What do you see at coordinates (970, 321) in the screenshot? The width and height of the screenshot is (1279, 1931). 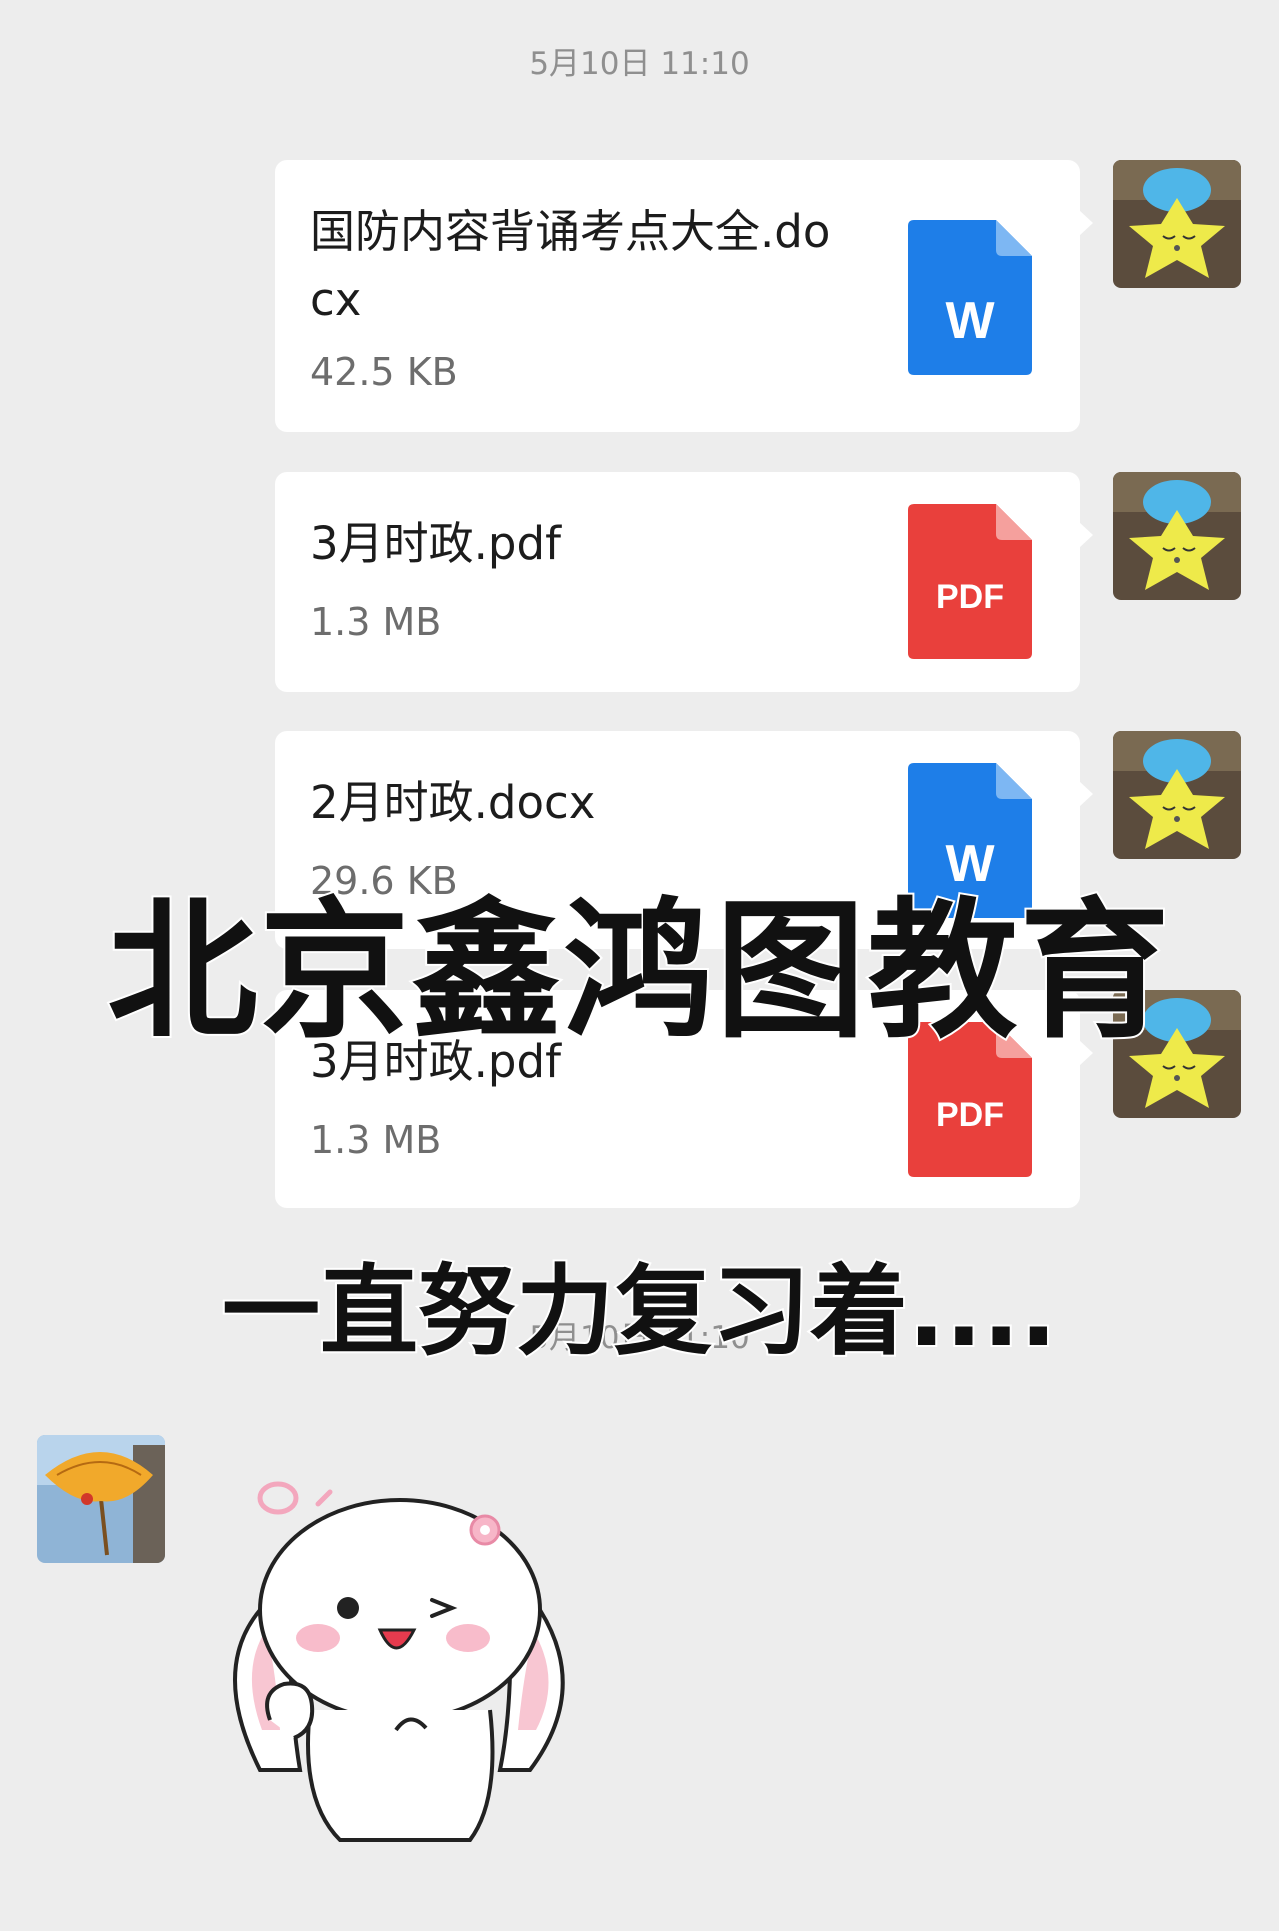 I see `file-icon-label: W` at bounding box center [970, 321].